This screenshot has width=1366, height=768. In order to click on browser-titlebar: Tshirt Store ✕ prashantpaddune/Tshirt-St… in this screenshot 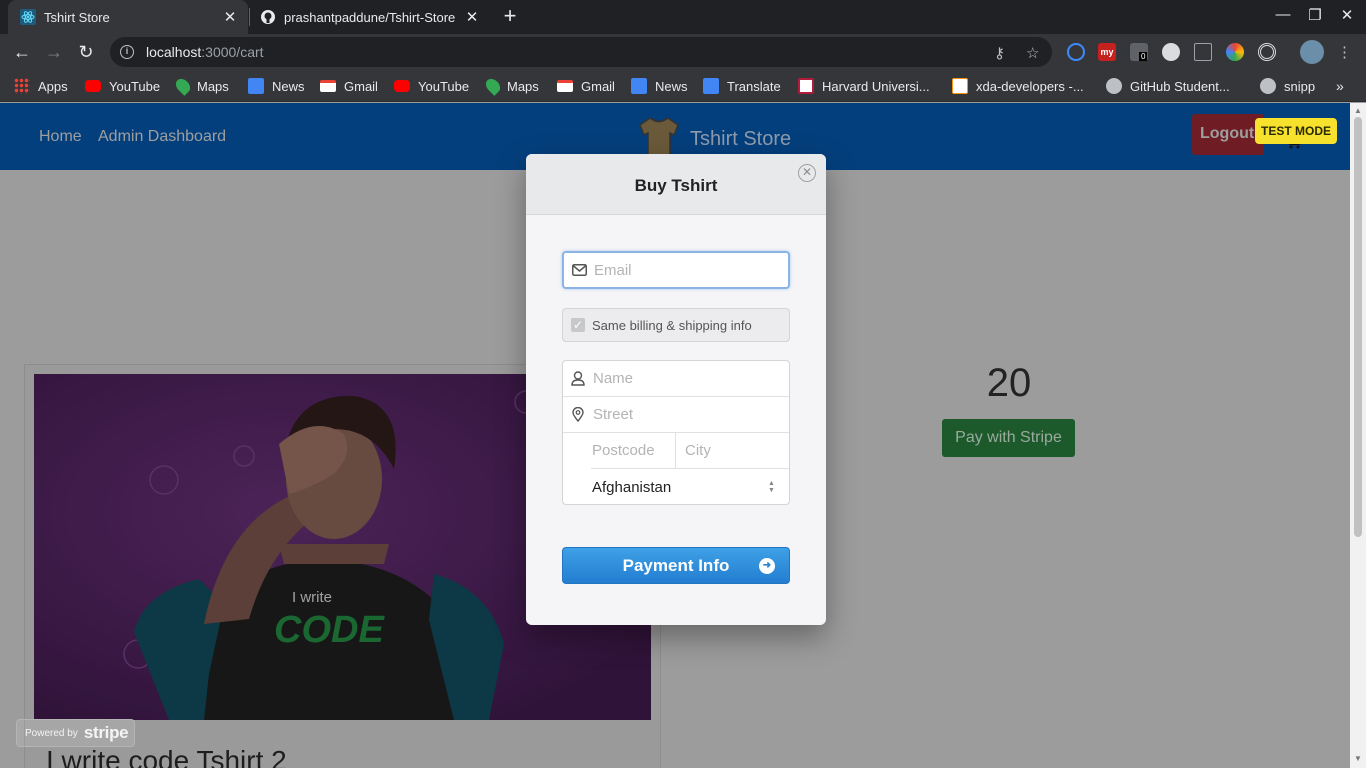, I will do `click(683, 17)`.